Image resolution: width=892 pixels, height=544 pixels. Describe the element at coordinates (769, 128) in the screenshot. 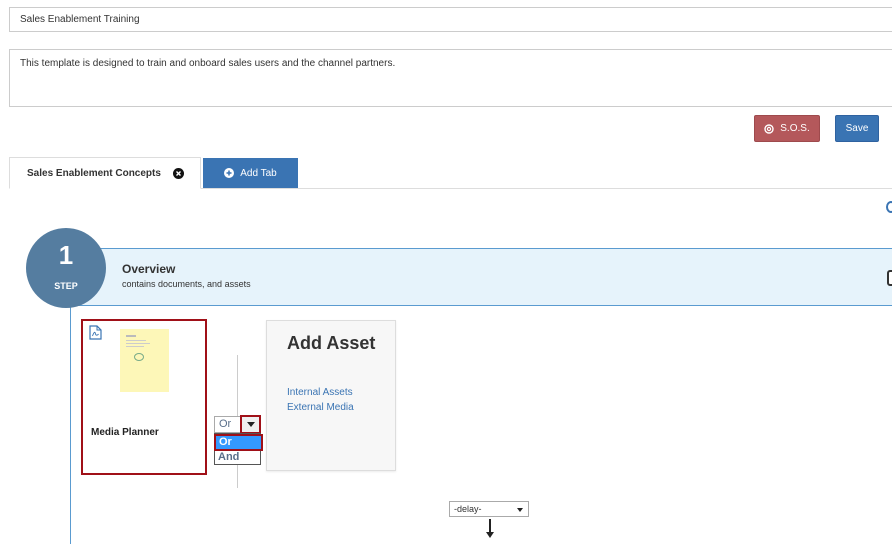

I see `lifebuoy-icon` at that location.